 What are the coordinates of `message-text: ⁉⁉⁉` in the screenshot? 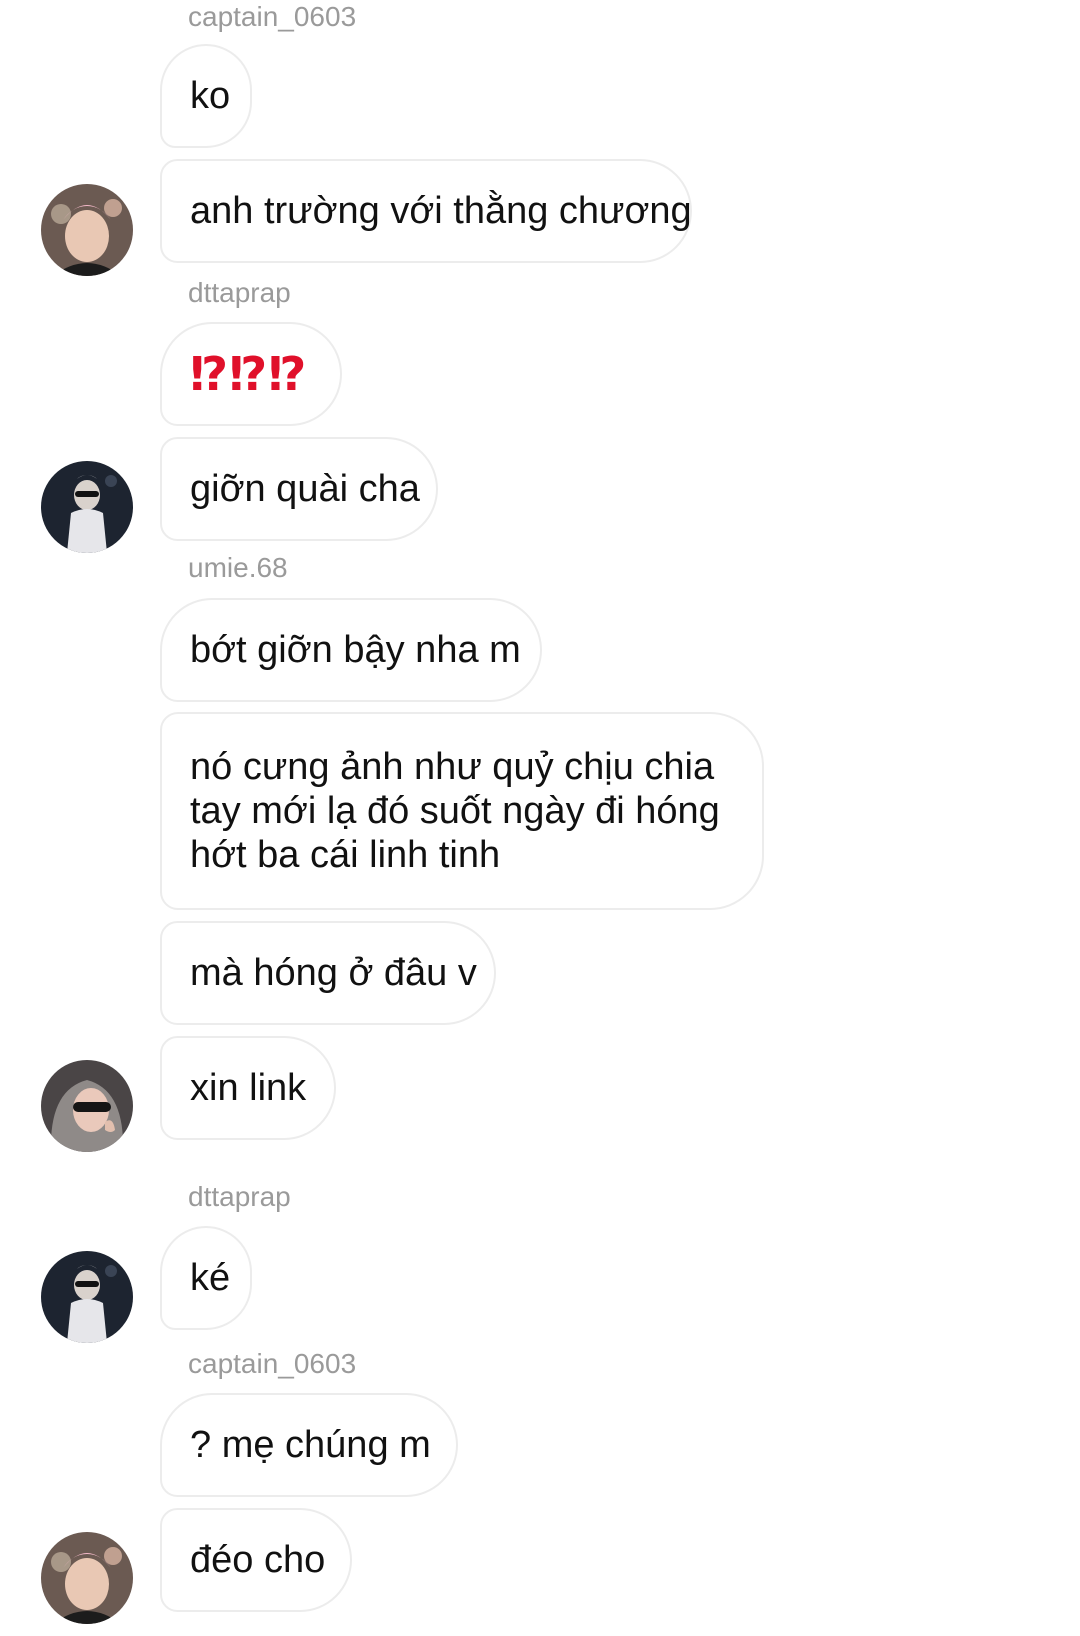 It's located at (249, 374).